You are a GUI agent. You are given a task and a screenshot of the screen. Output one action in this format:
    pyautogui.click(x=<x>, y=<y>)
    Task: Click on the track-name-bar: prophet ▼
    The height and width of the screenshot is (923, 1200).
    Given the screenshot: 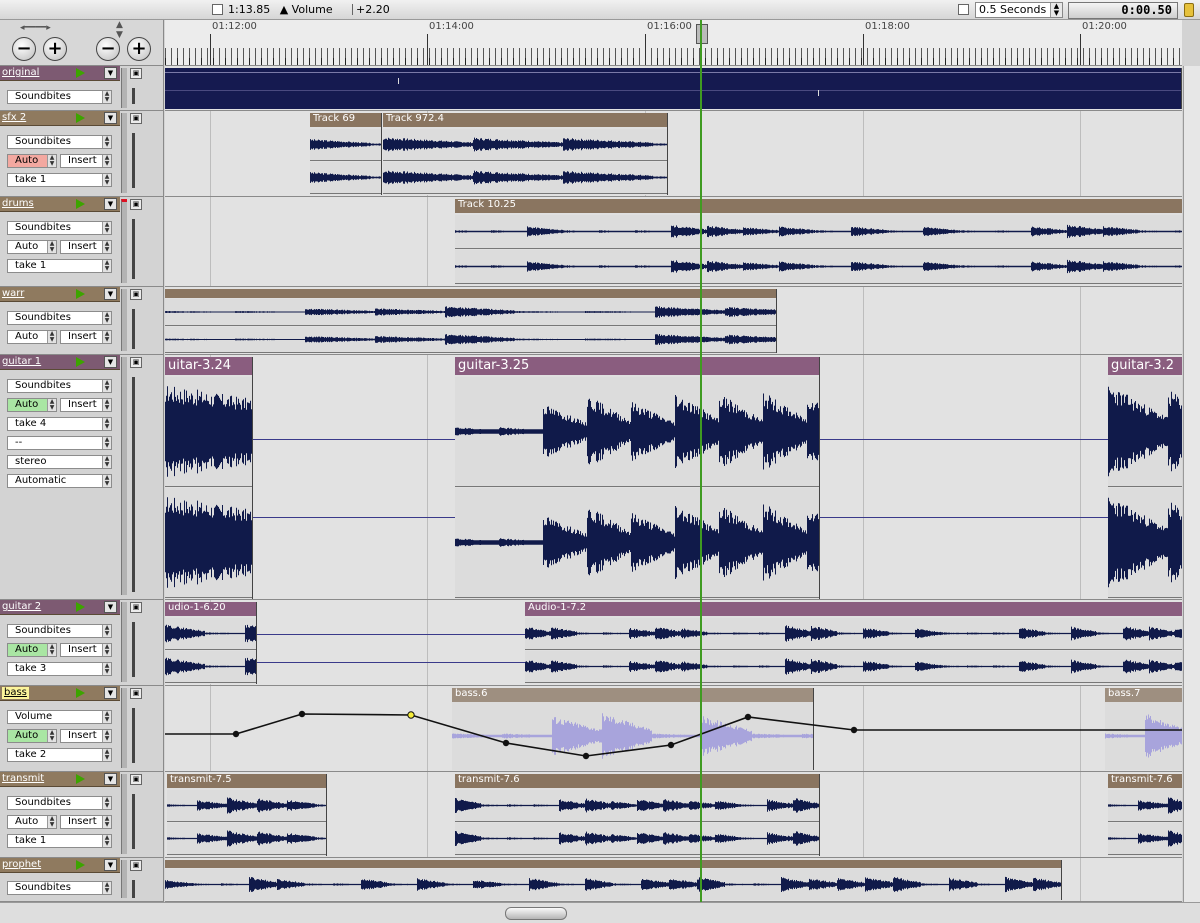 What is the action you would take?
    pyautogui.click(x=60, y=865)
    